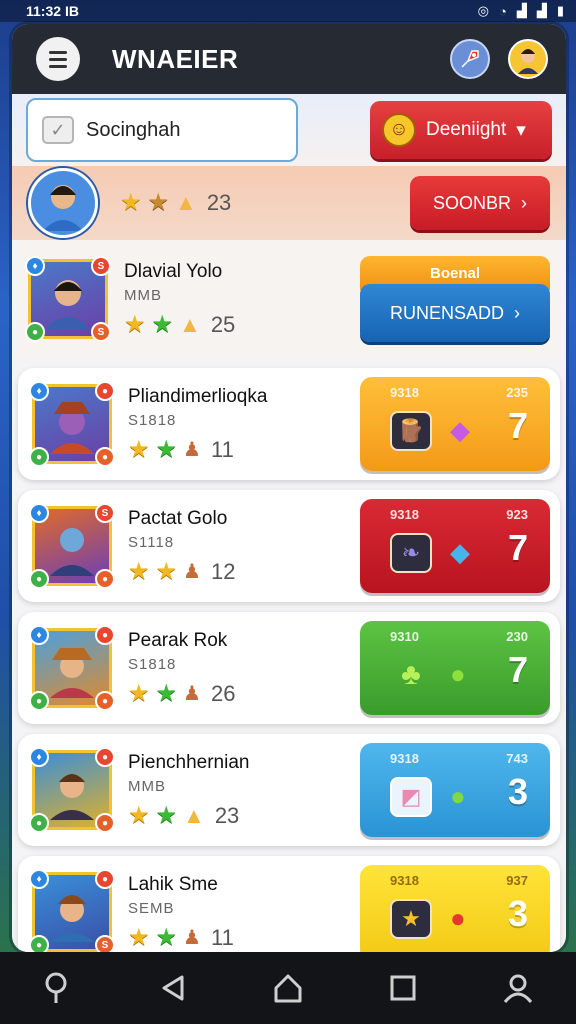  I want to click on current-player-row: ★ ★ ▲ 23 SOONBR ›, so click(289, 203).